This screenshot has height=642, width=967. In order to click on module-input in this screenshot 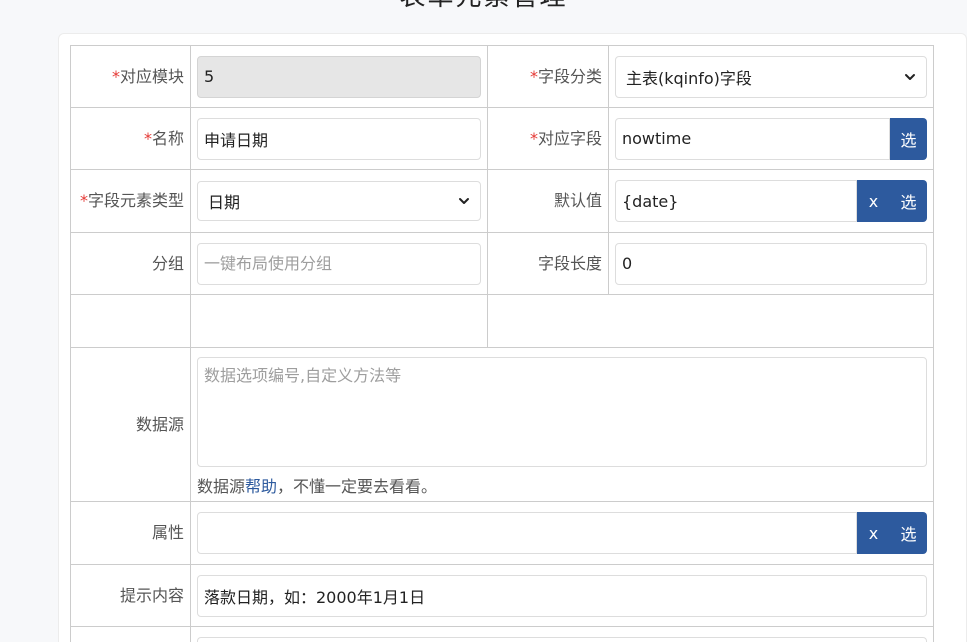, I will do `click(339, 76)`.